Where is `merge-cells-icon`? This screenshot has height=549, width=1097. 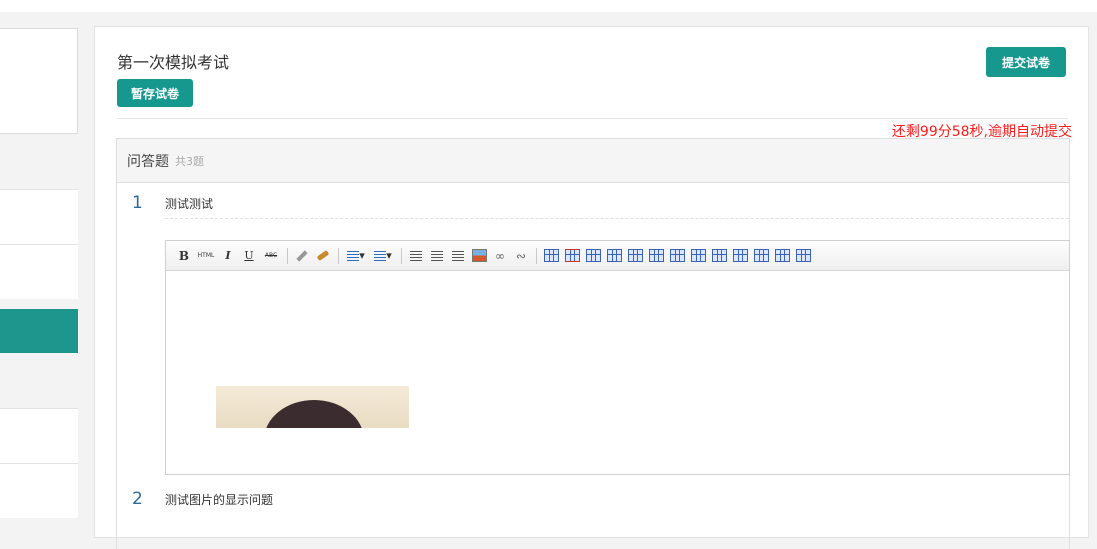
merge-cells-icon is located at coordinates (698, 256).